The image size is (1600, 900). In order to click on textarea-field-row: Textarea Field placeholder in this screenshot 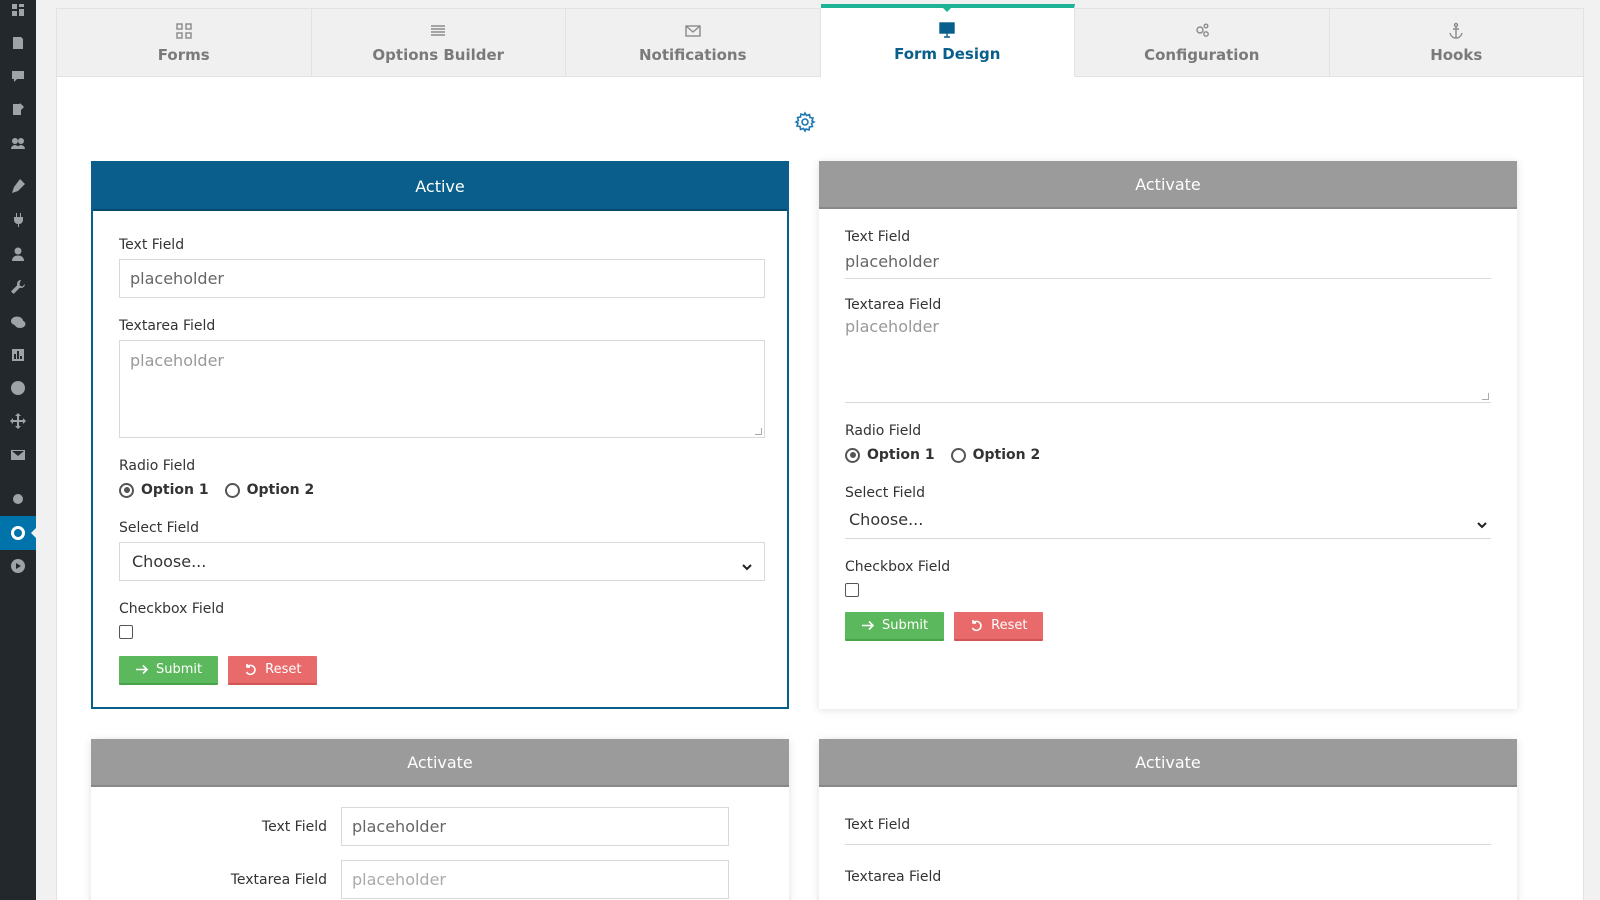, I will do `click(440, 879)`.